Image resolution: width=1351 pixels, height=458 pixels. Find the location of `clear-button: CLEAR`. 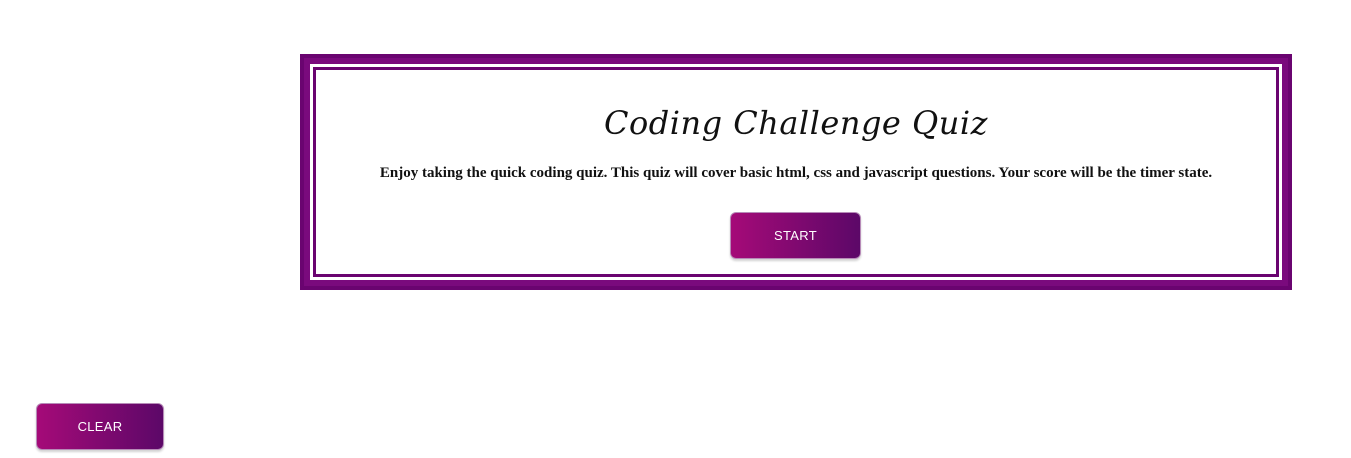

clear-button: CLEAR is located at coordinates (100, 426).